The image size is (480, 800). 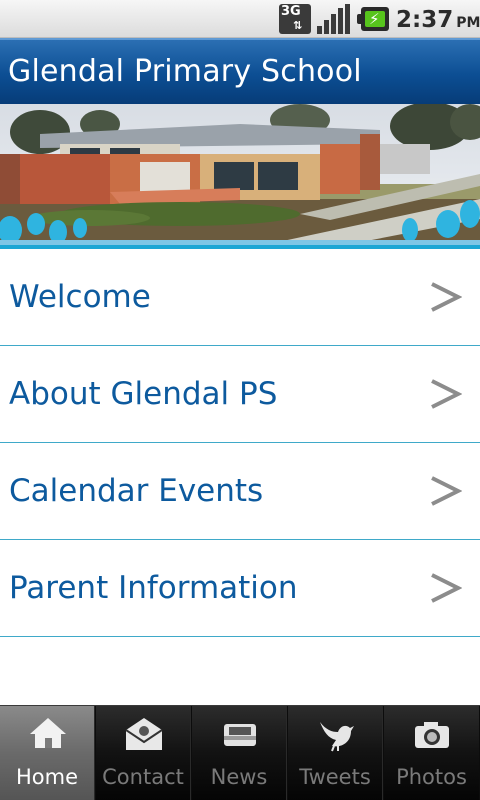 I want to click on tab-label: Home, so click(x=46, y=777).